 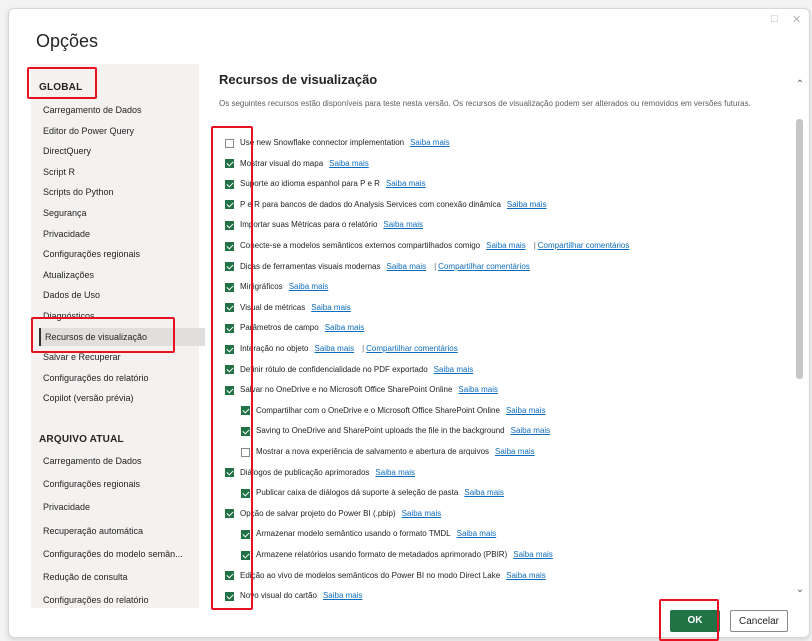 What do you see at coordinates (121, 295) in the screenshot?
I see `sidebar-item: Dados de Uso` at bounding box center [121, 295].